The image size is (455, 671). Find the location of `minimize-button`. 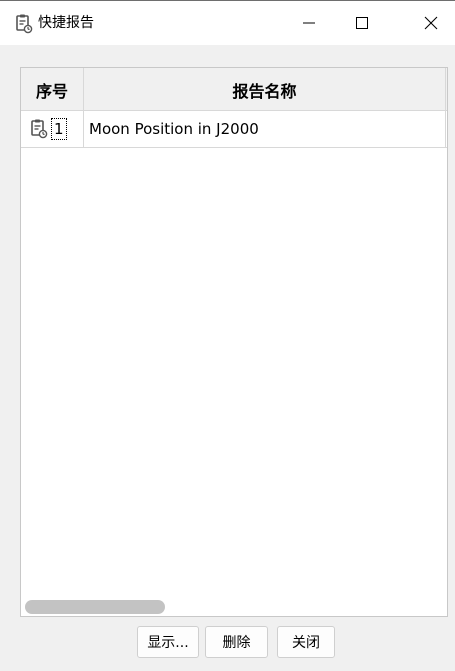

minimize-button is located at coordinates (309, 23).